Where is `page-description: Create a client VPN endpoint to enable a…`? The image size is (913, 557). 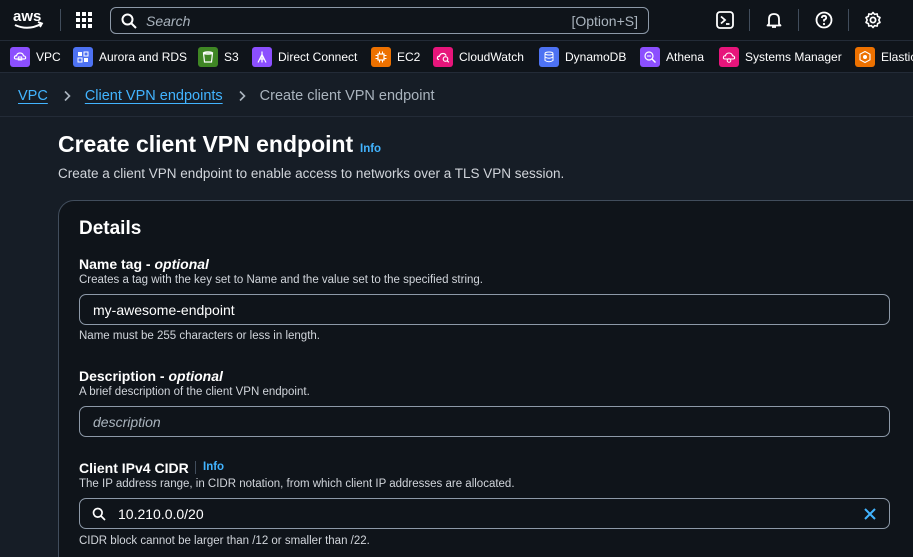 page-description: Create a client VPN endpoint to enable a… is located at coordinates (311, 173).